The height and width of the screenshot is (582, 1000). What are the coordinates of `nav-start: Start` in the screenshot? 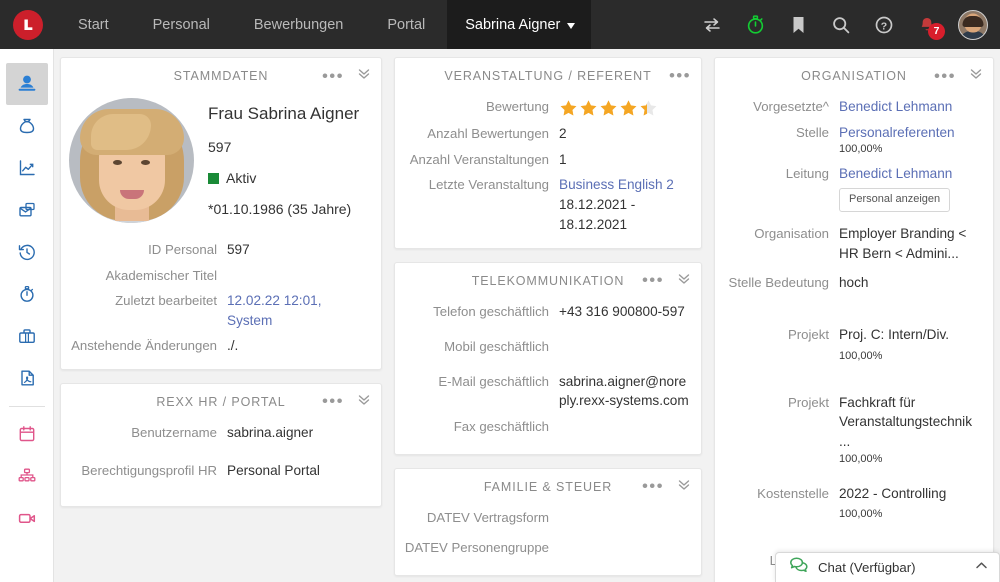 It's located at (93, 24).